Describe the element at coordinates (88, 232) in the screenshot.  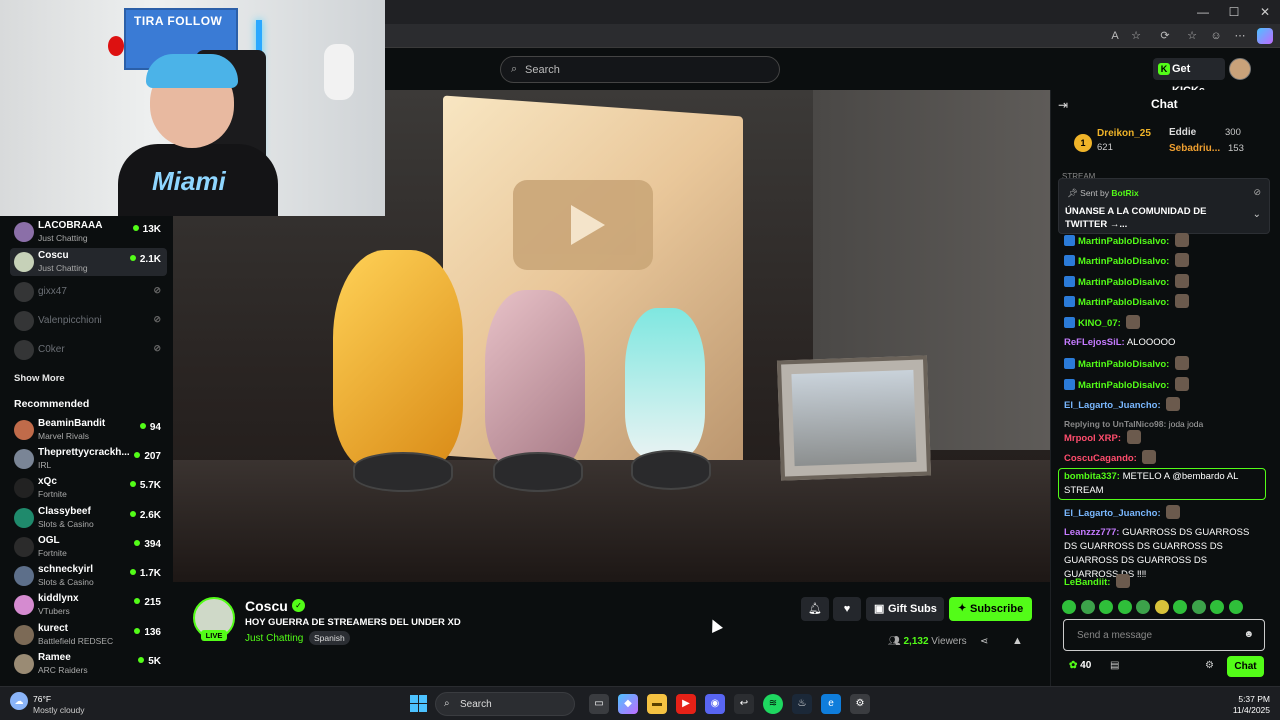
I see `sidebar-item-lacobraaa: LACOBRAAA Just Chatting 13K` at that location.